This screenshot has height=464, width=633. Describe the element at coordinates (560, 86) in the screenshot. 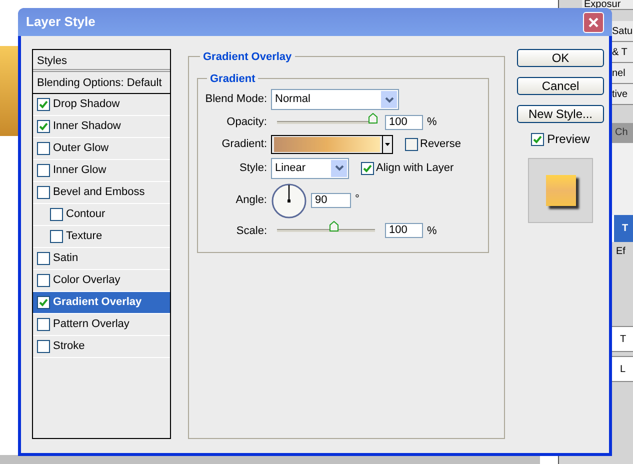

I see `dialog-button: Cancel` at that location.